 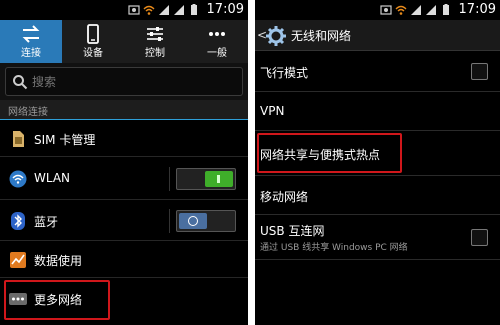 I want to click on settings-tabs: 连接 设备 控制 一般, so click(x=124, y=41).